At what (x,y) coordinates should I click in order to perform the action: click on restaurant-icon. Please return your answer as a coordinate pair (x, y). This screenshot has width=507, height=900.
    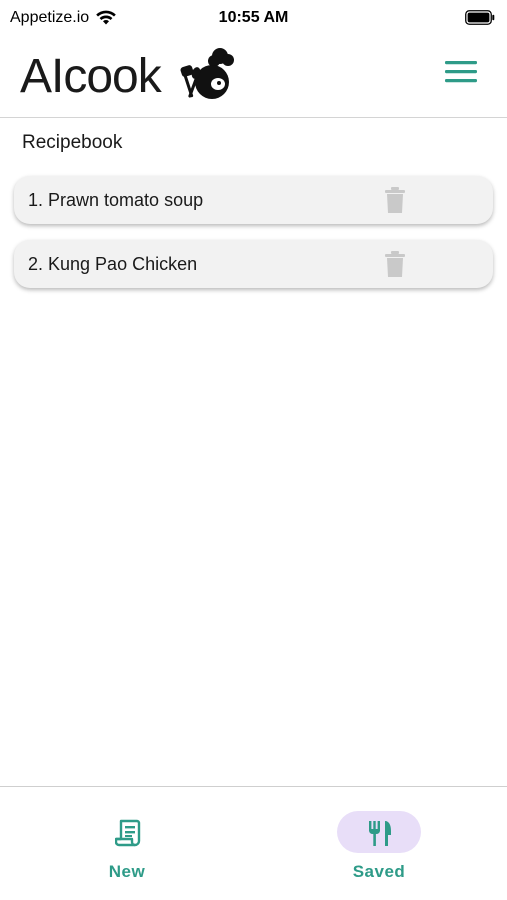
    Looking at the image, I should click on (380, 833).